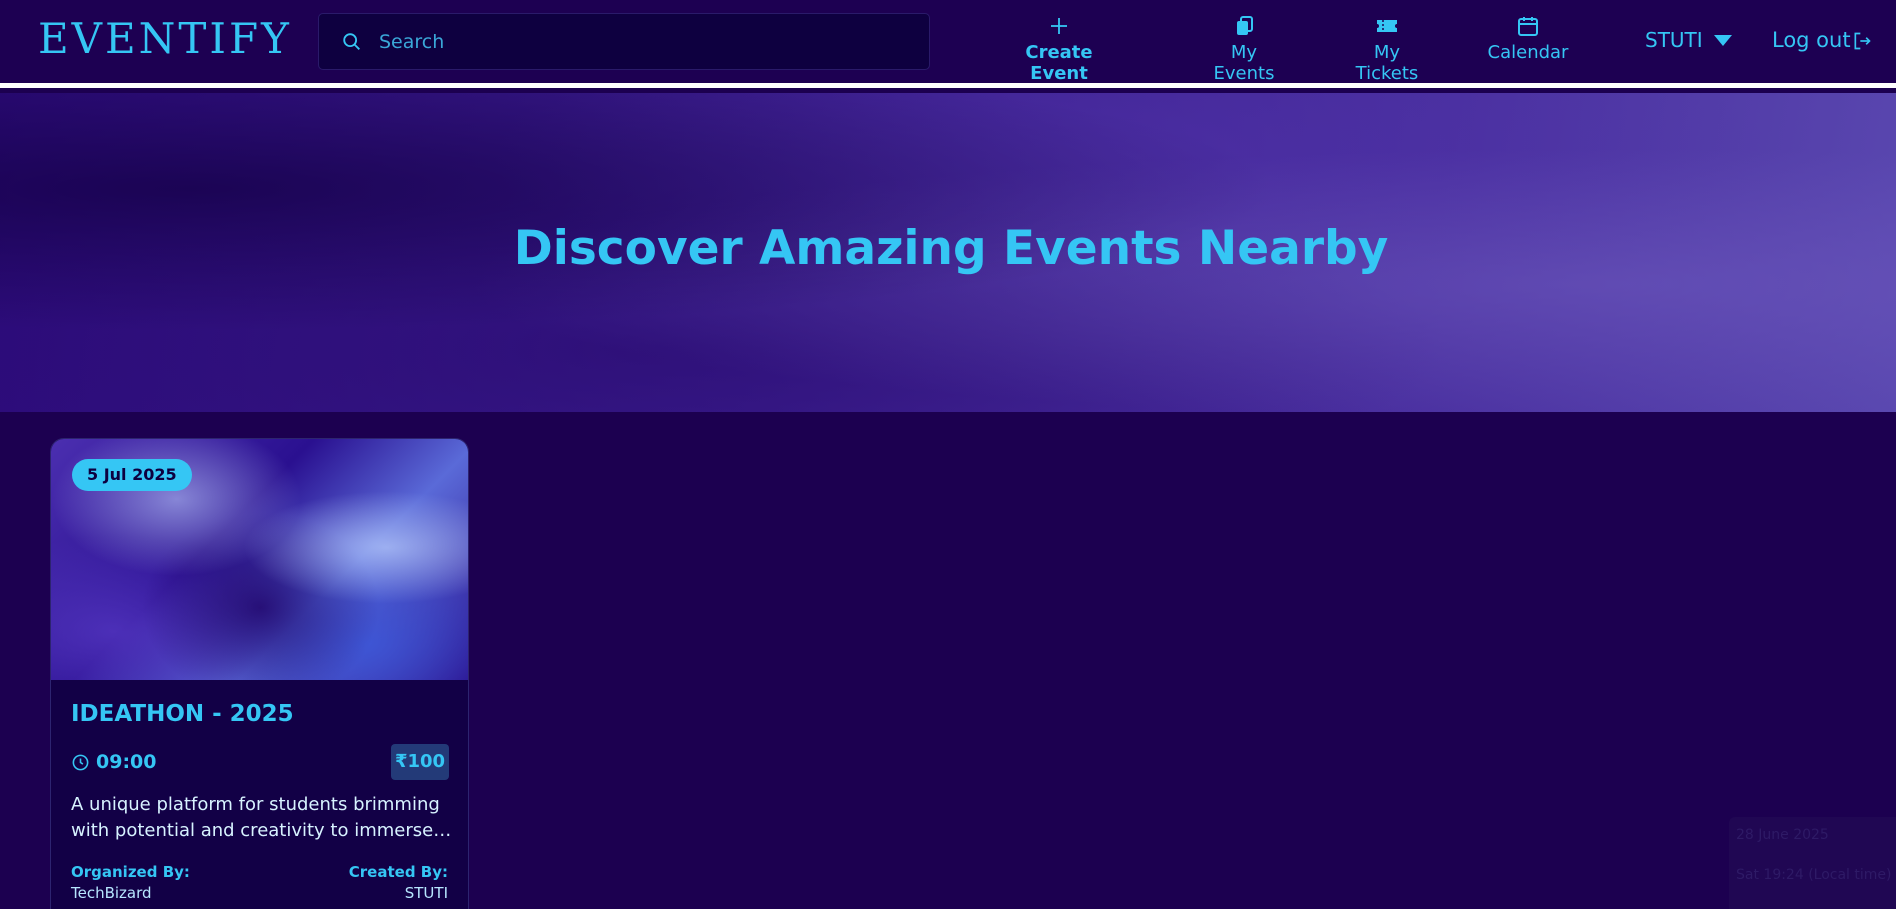  Describe the element at coordinates (80, 762) in the screenshot. I see `clock-icon` at that location.